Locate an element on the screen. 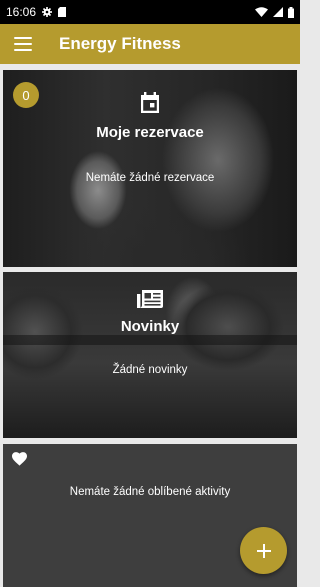 The width and height of the screenshot is (320, 587). plus-icon is located at coordinates (263, 550).